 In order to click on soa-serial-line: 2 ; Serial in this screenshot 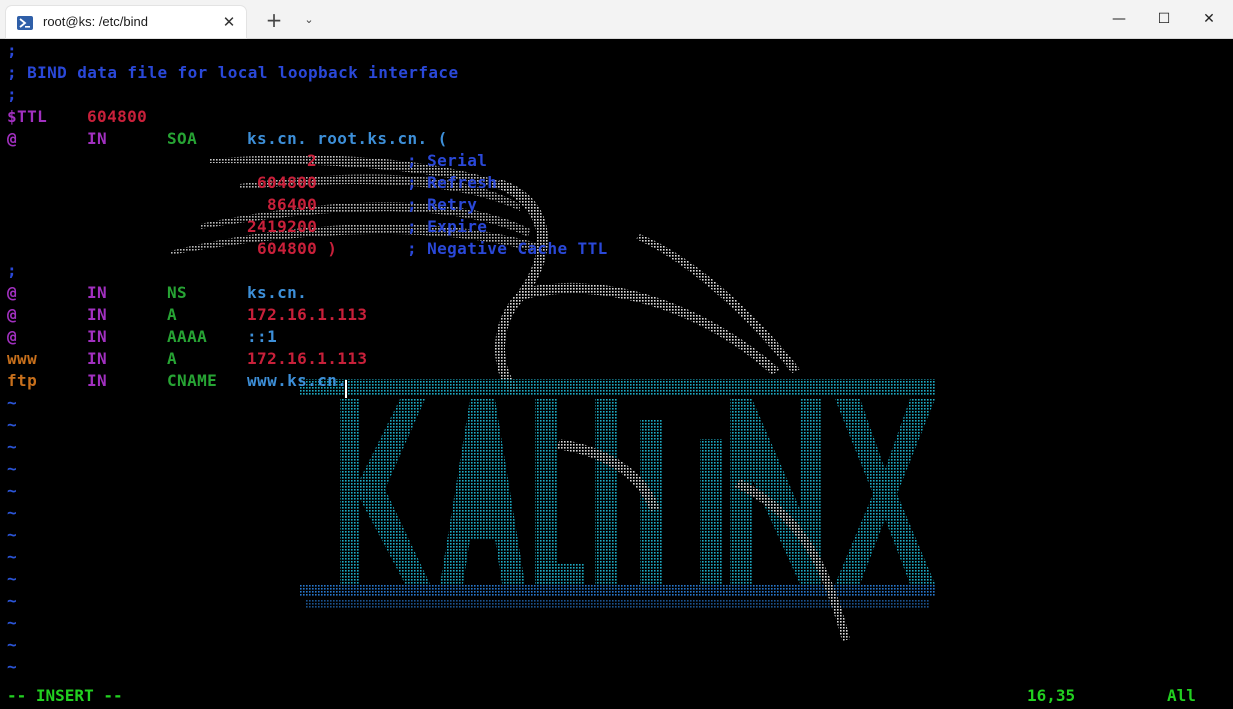, I will do `click(247, 161)`.